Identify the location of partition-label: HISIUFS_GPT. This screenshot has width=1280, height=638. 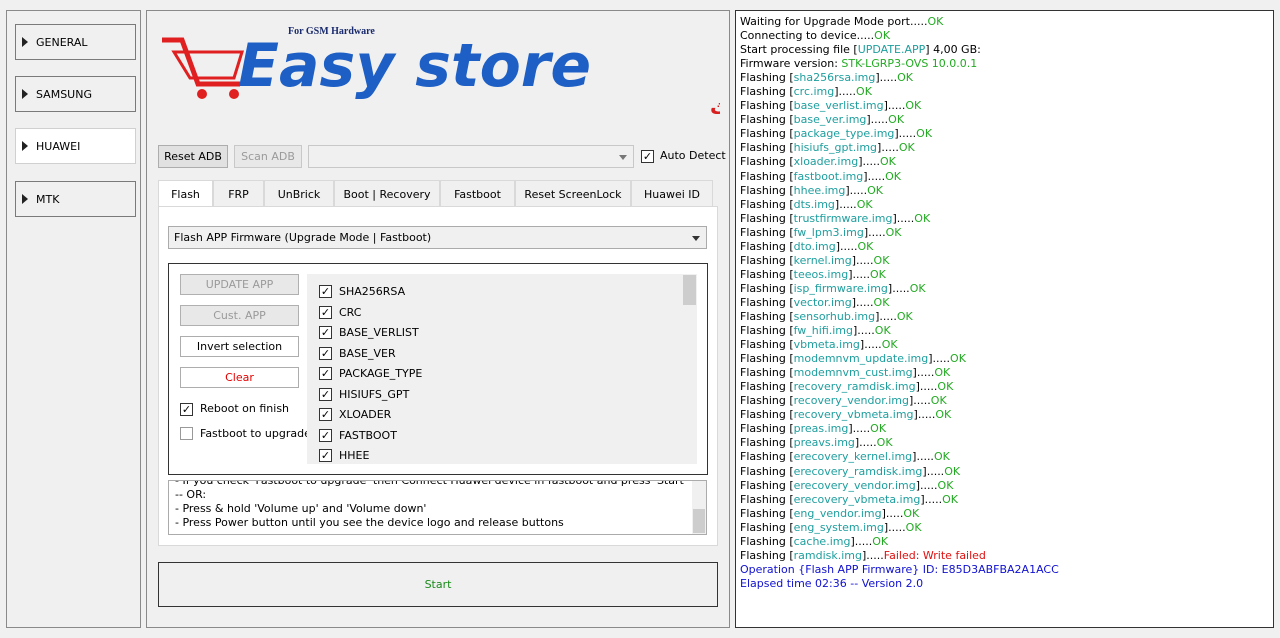
(374, 394).